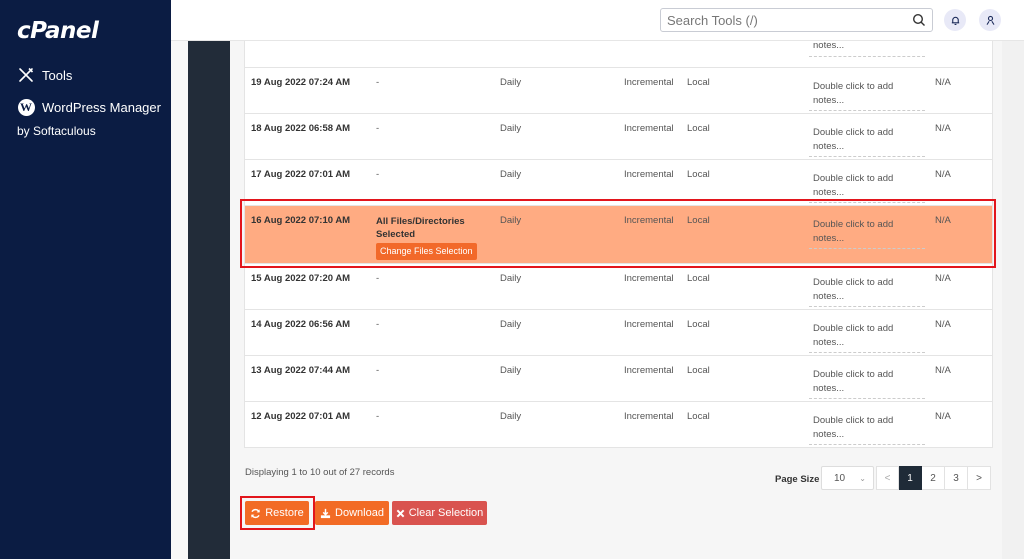 The height and width of the screenshot is (559, 1024). I want to click on sidebar-item-tools: Tools, so click(44, 75).